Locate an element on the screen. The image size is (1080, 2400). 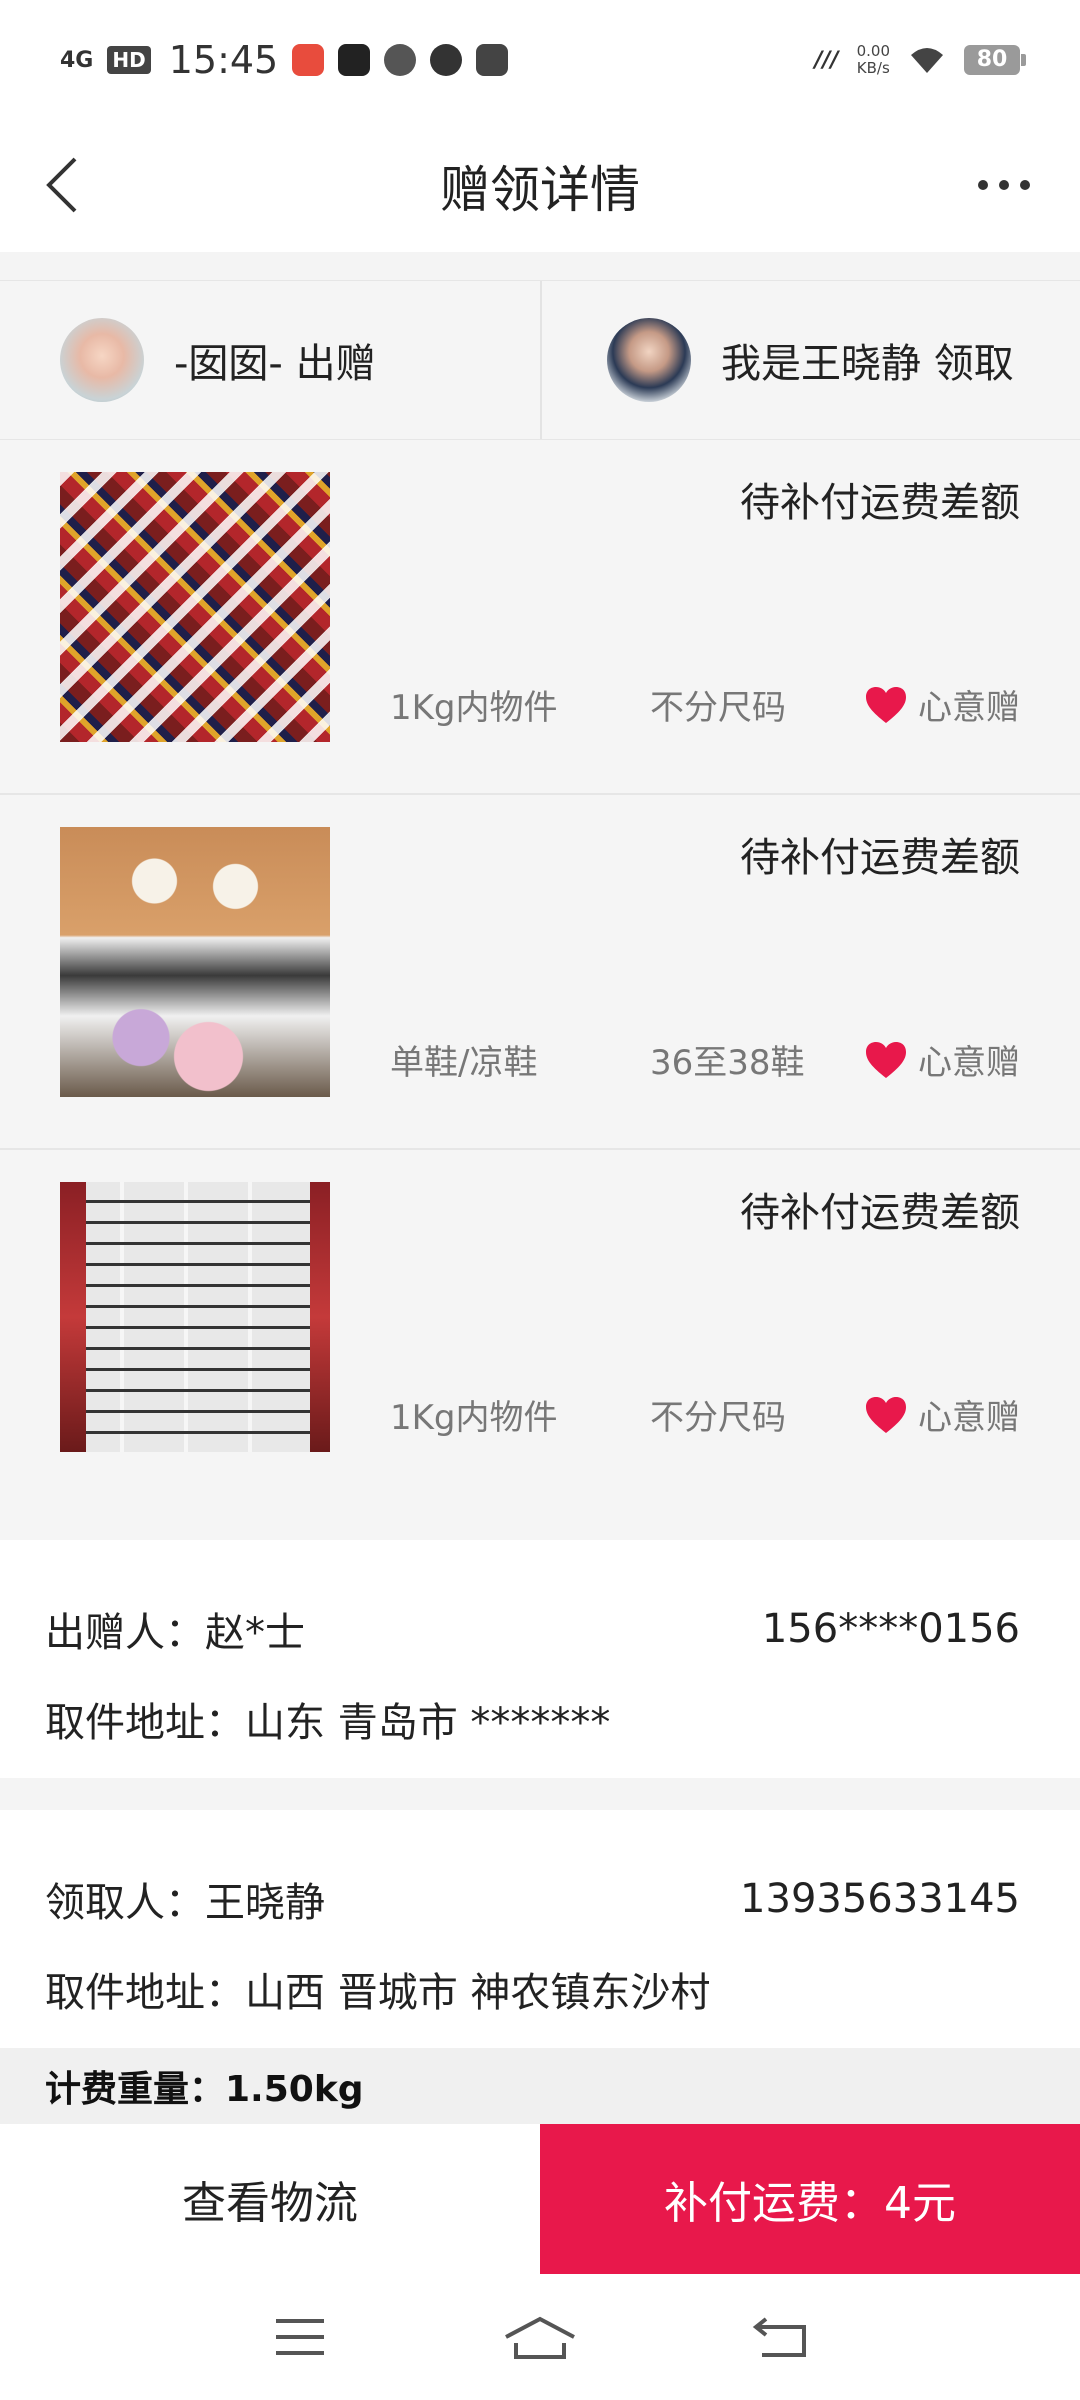
return-icon is located at coordinates (779, 2337).